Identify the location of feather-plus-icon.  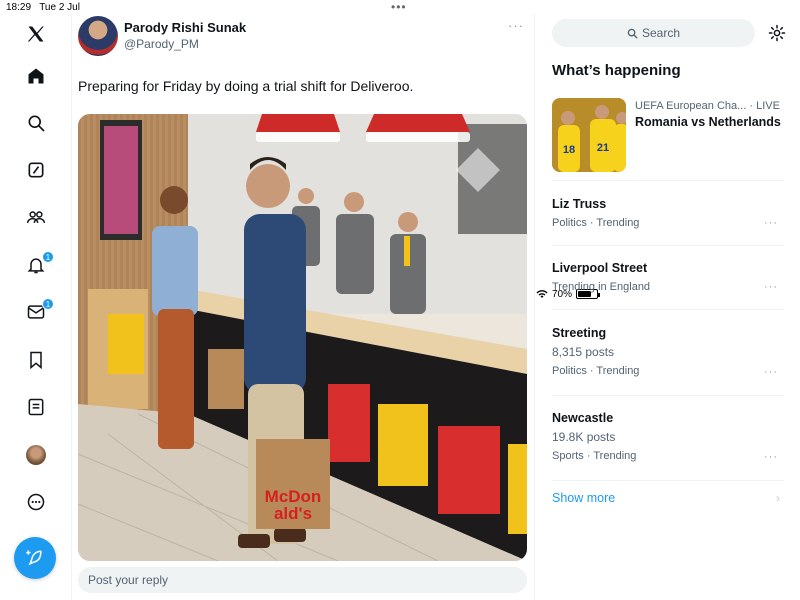
(34, 558).